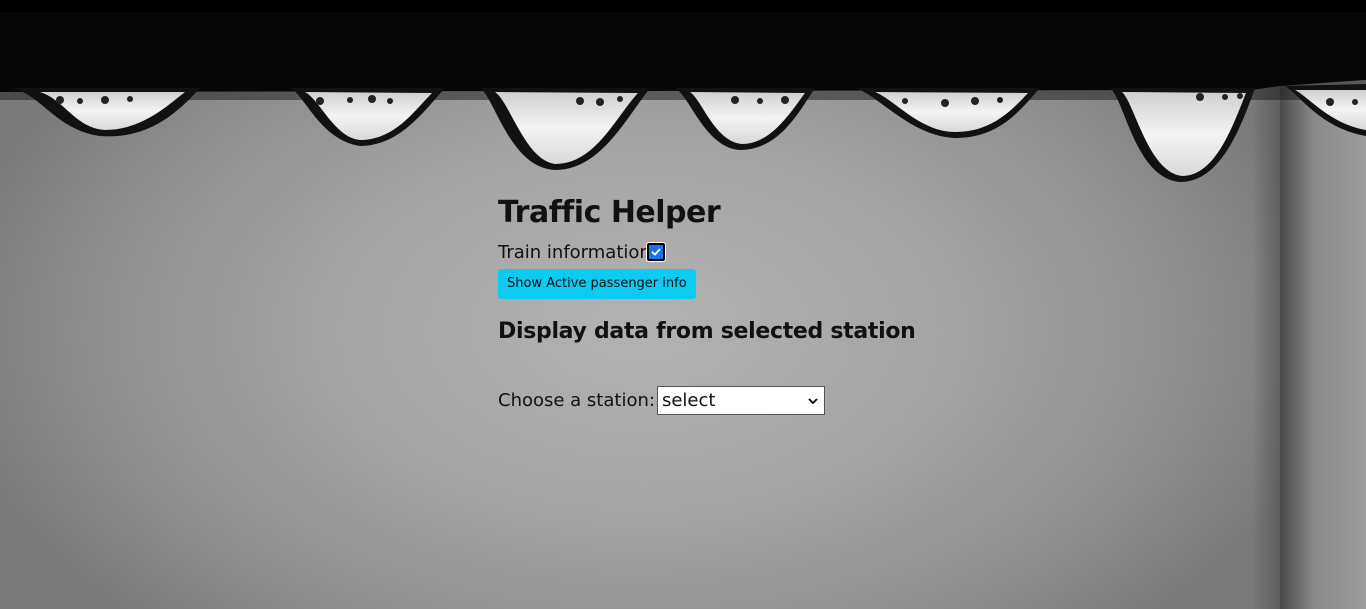  I want to click on station-label: Choose a station:, so click(576, 400).